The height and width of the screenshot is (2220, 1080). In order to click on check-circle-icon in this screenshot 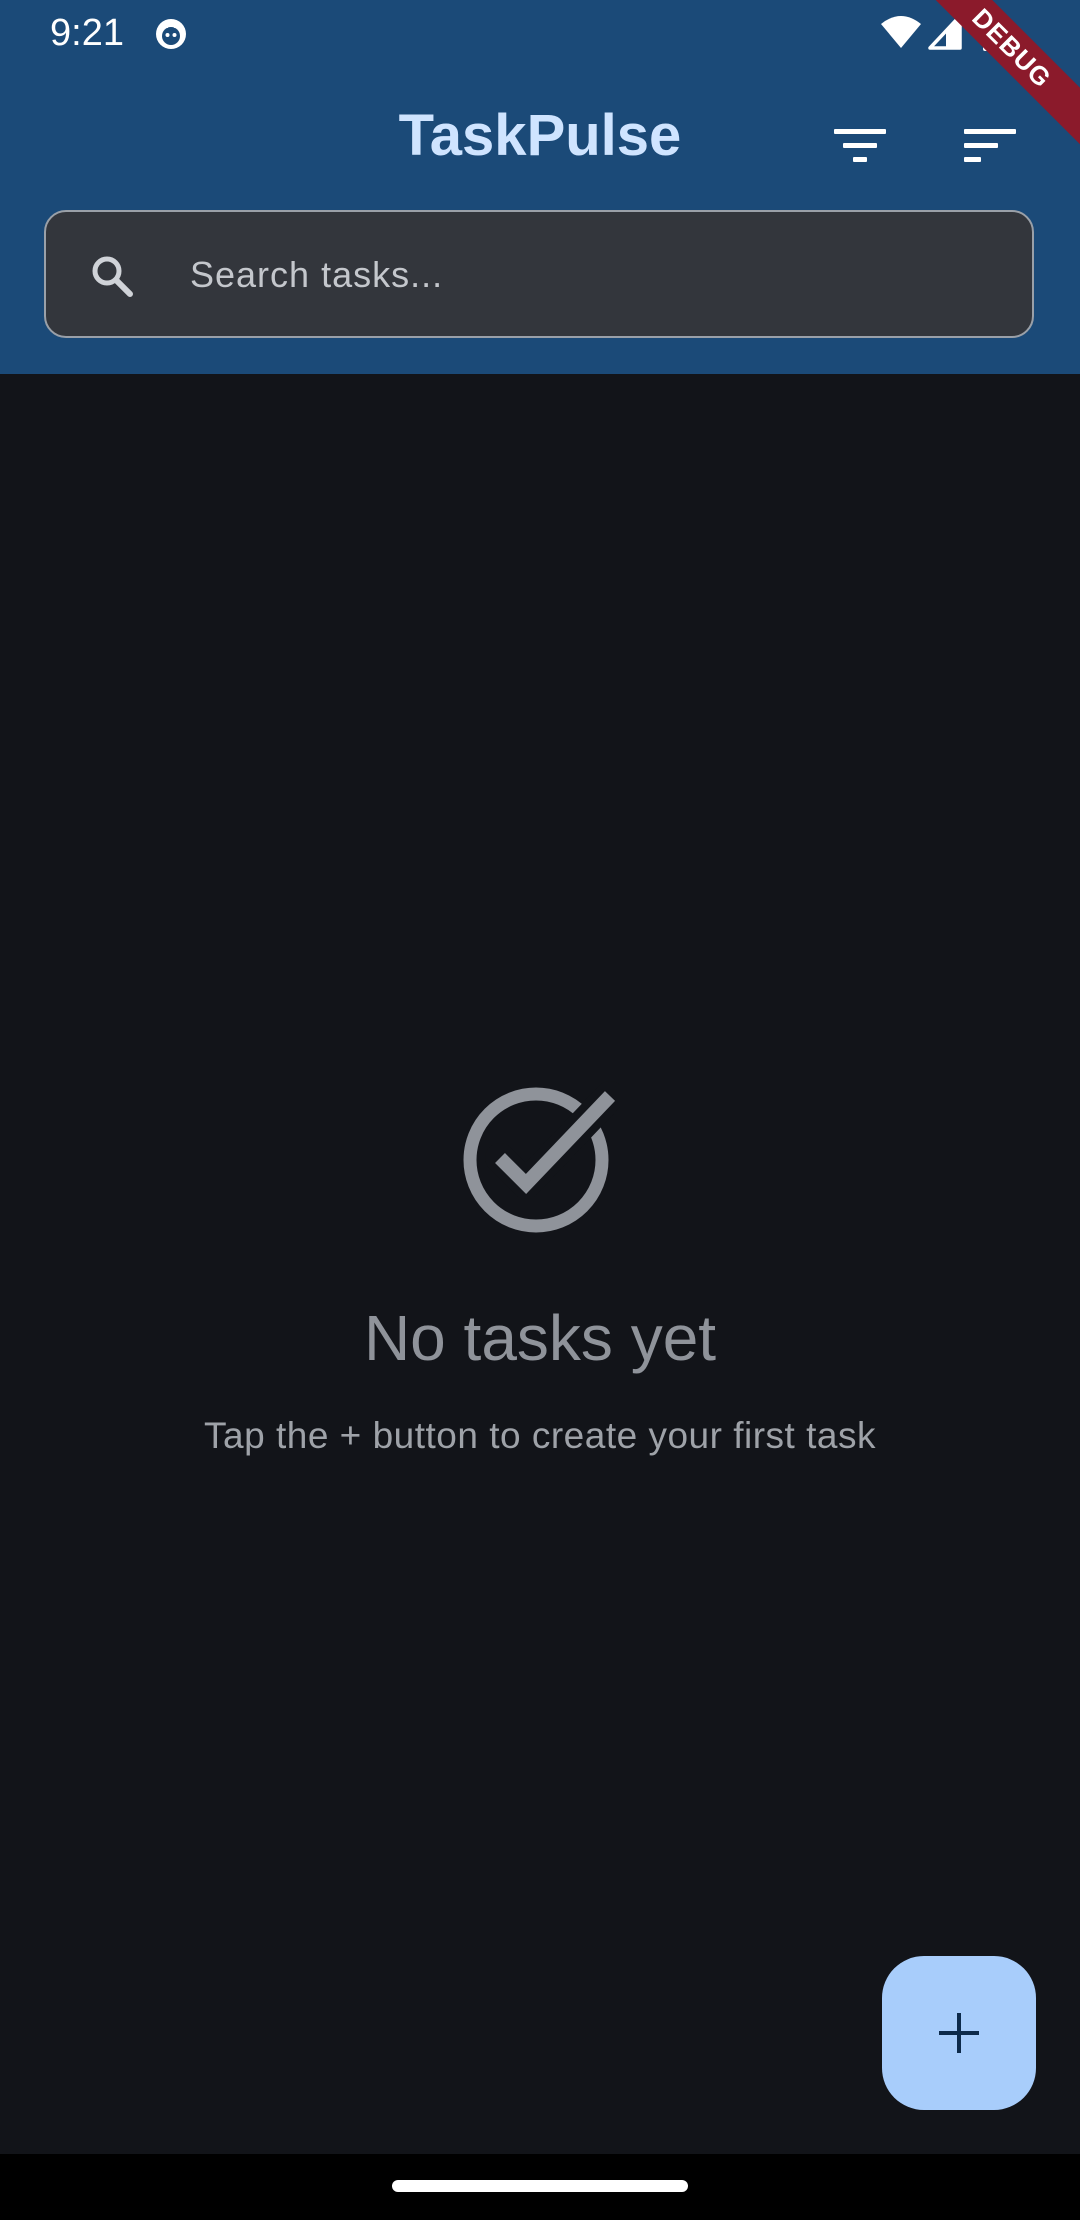, I will do `click(541, 1157)`.